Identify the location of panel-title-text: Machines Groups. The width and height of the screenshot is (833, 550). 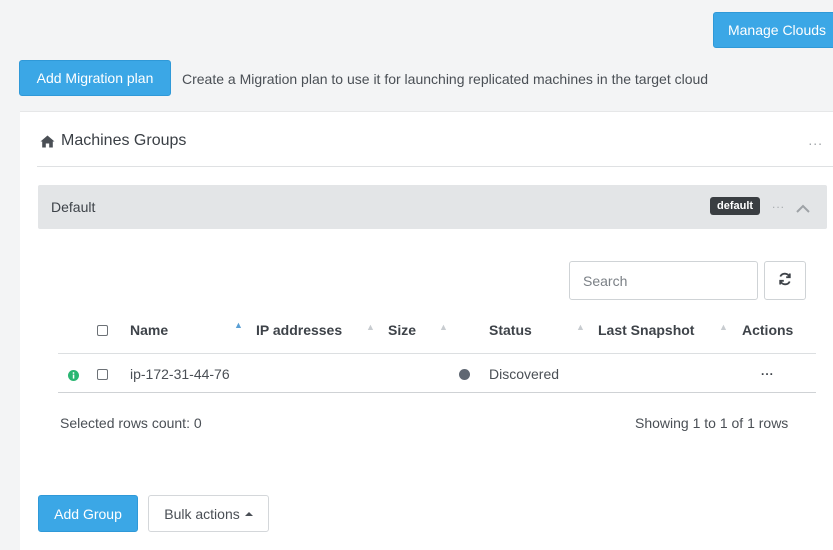
(124, 140).